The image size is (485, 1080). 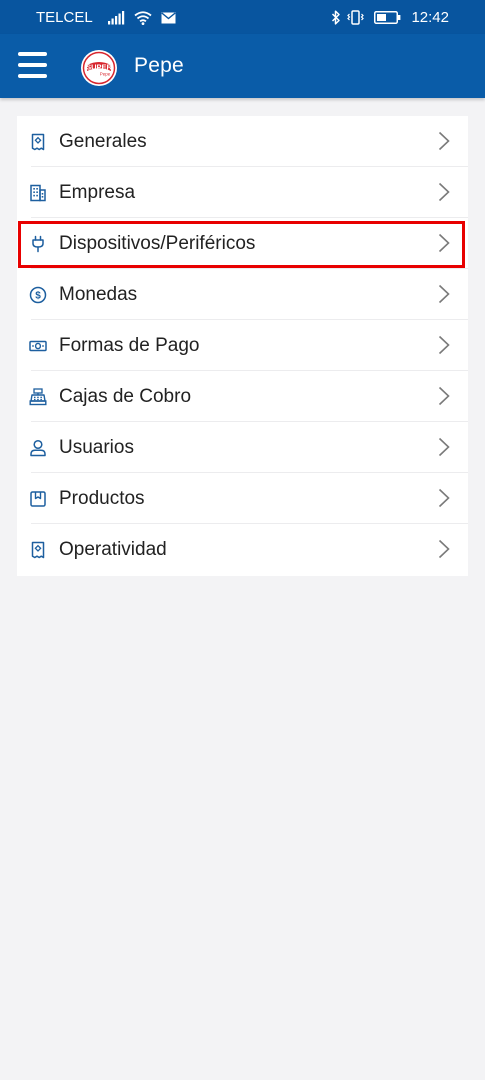 I want to click on status-bar: TELCEL 12:42, so click(x=242, y=17).